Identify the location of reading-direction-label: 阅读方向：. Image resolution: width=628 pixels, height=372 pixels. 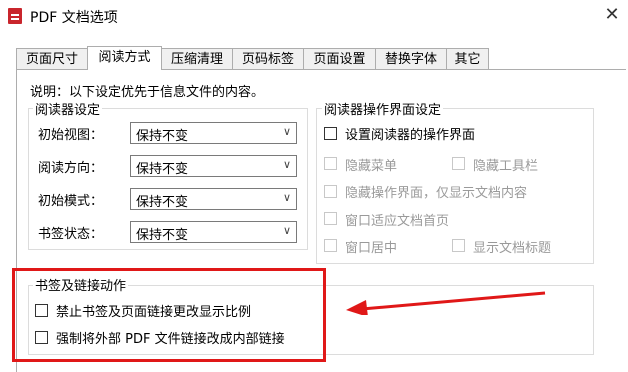
(71, 168).